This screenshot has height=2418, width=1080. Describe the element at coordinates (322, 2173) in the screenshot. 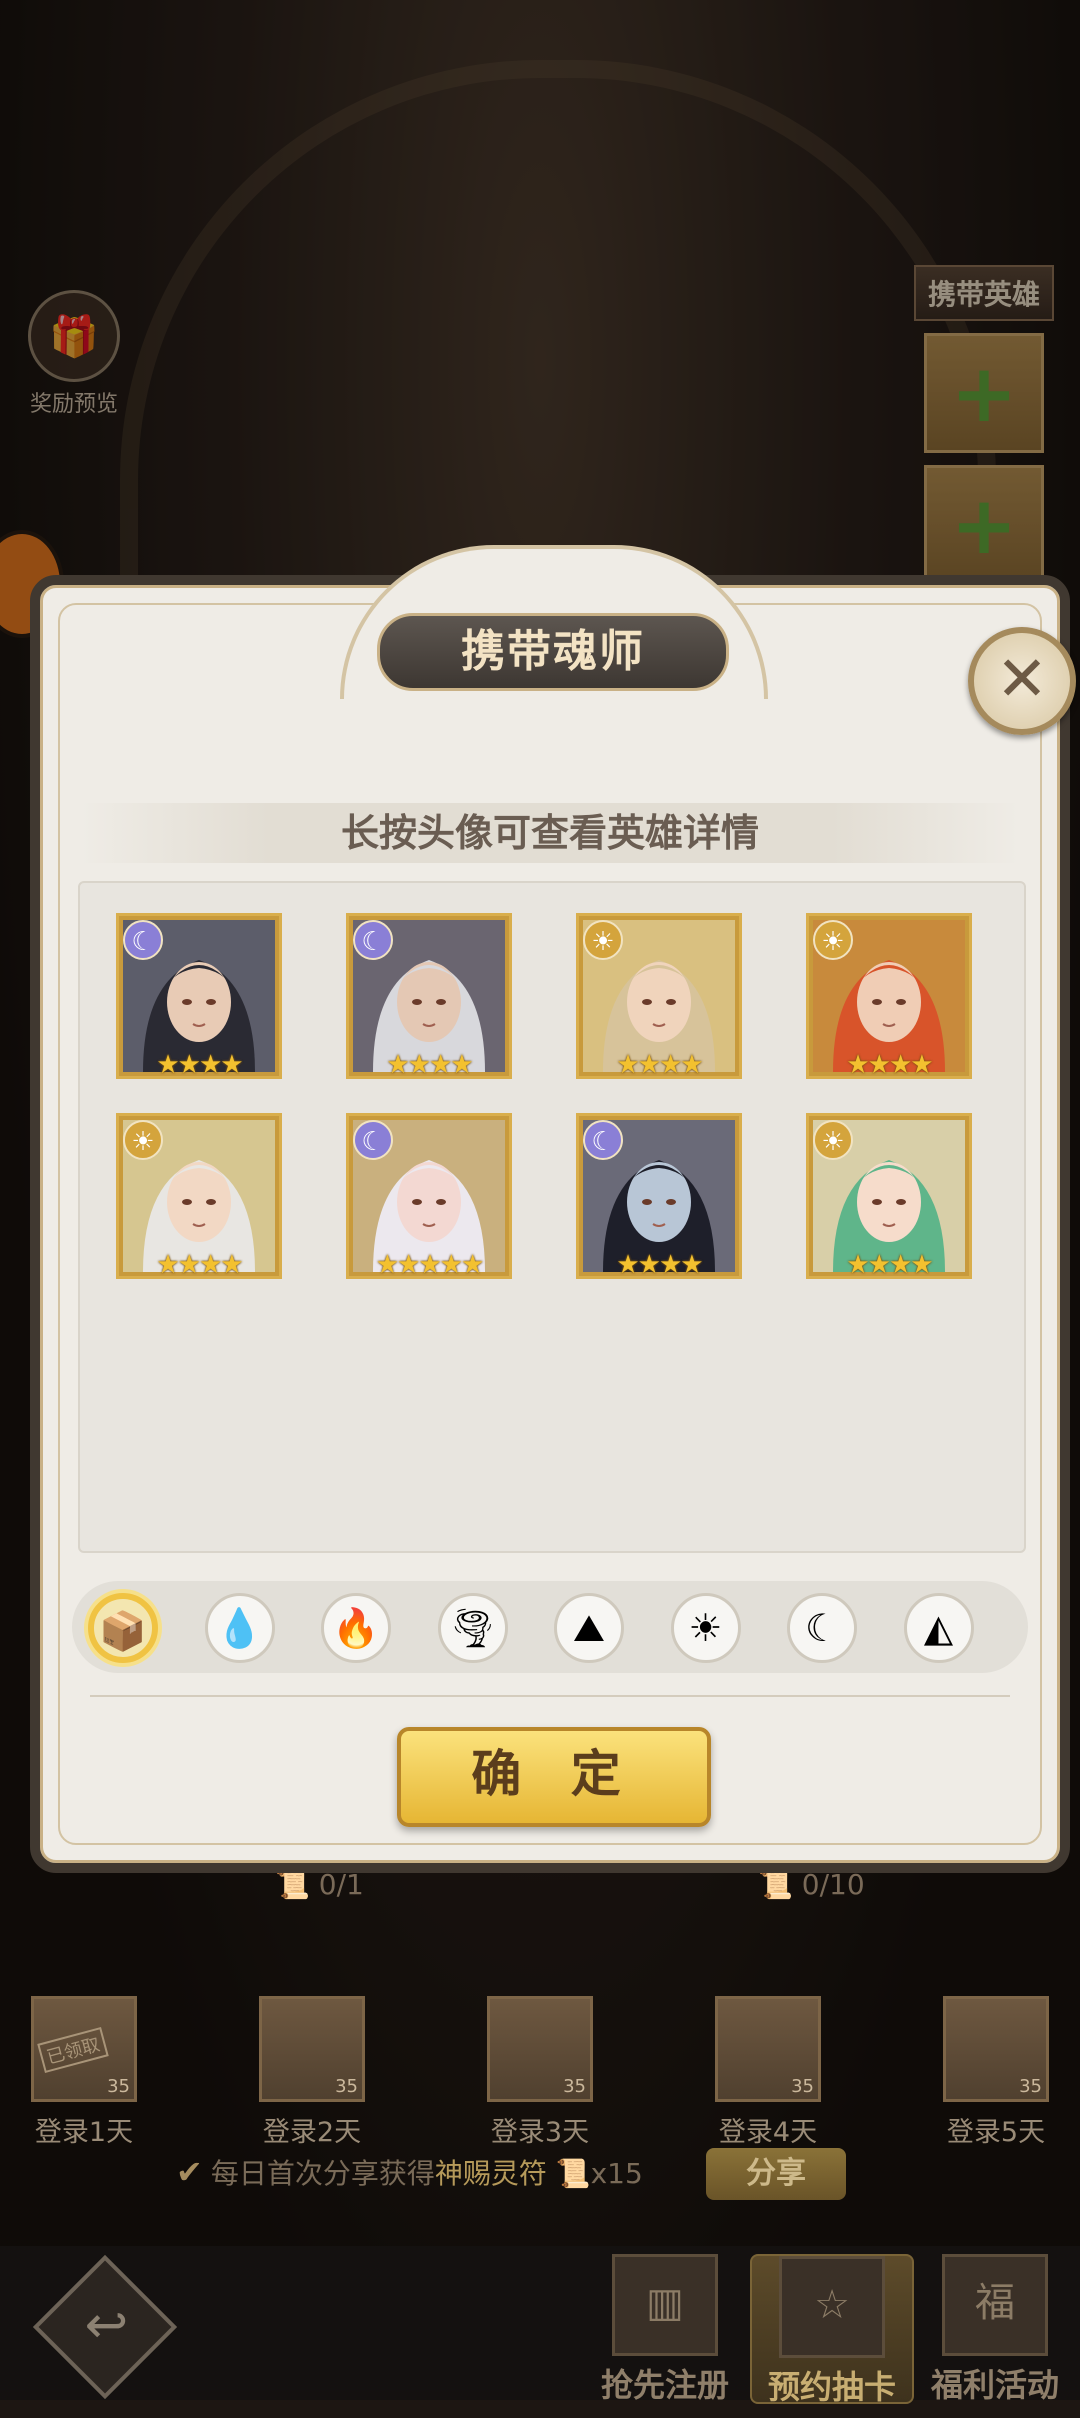

I see `share-text: 每日首次分享获得` at that location.